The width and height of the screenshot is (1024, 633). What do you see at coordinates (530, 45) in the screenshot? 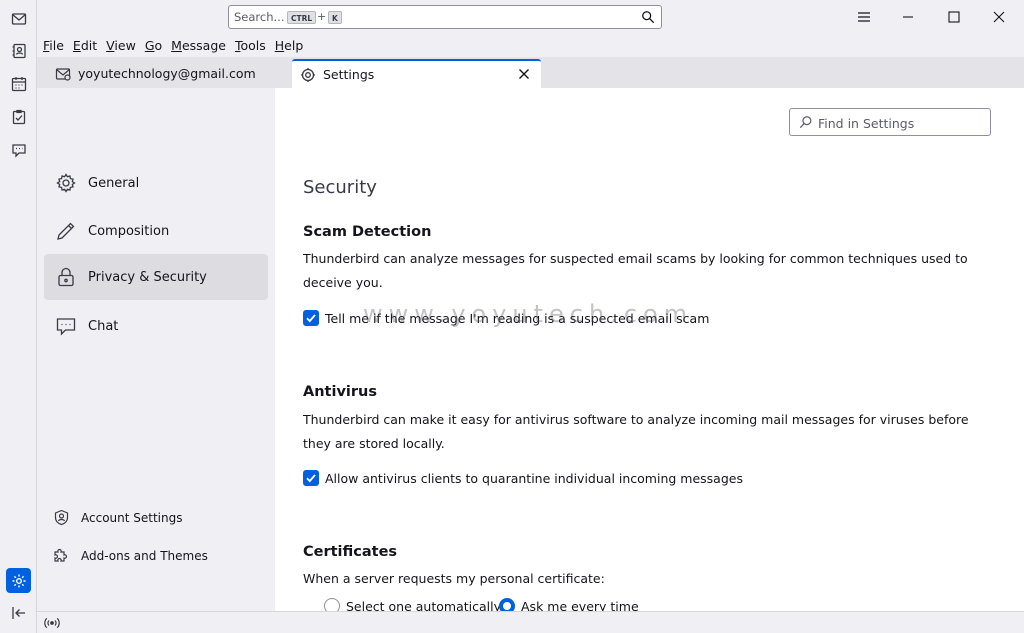
I see `menu-bar: File Edit View Go Message Tools Help` at bounding box center [530, 45].